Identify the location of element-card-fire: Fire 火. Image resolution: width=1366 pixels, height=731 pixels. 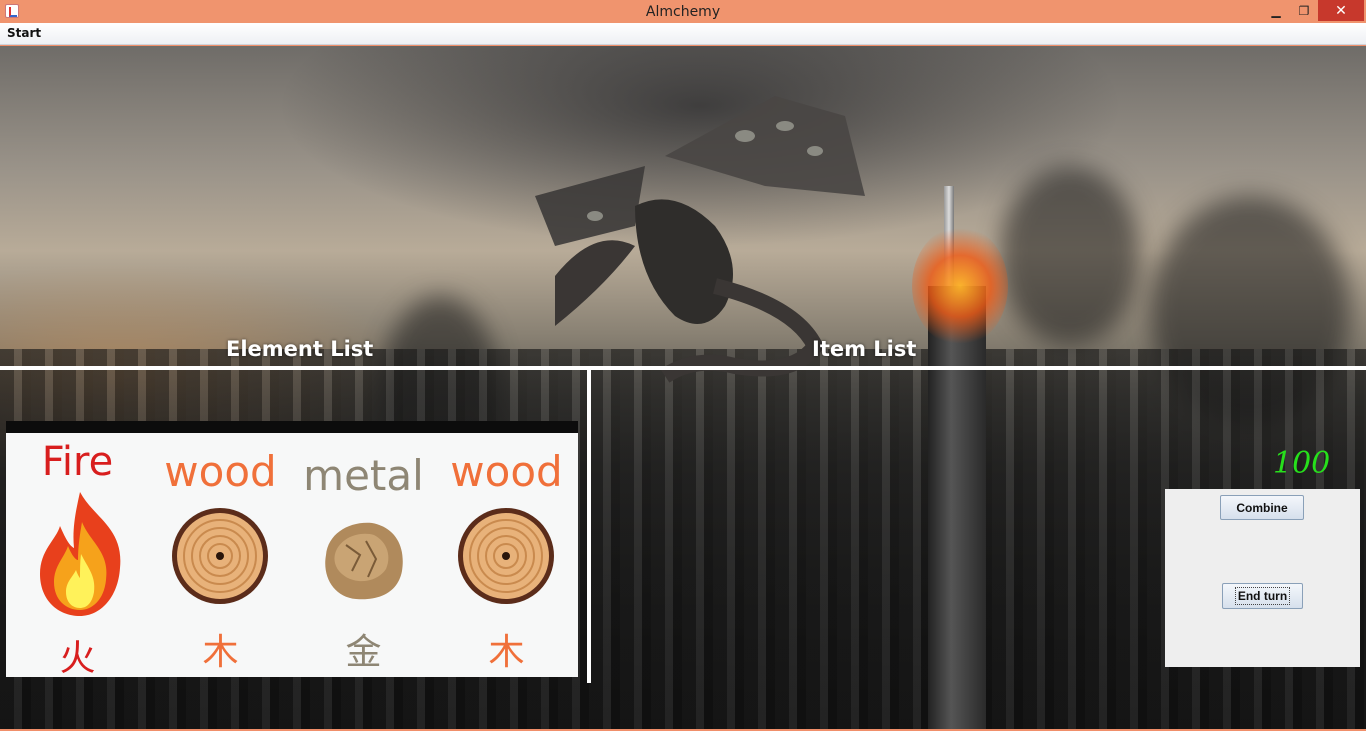
(77, 556).